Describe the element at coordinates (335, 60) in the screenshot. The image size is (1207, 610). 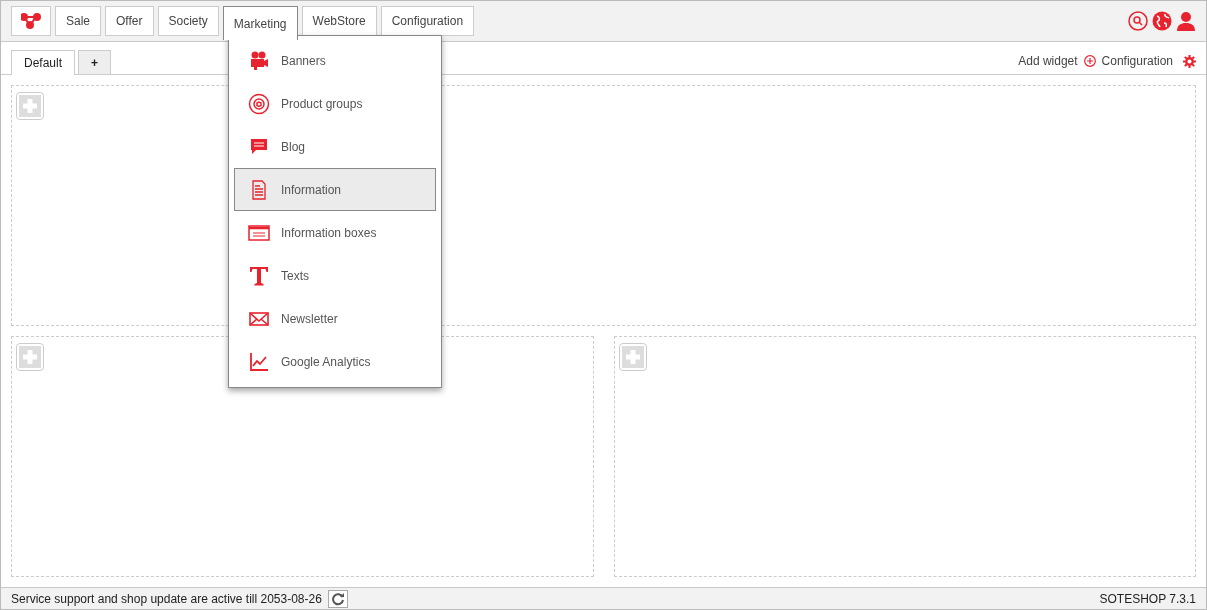
I see `menu-item: Banners` at that location.